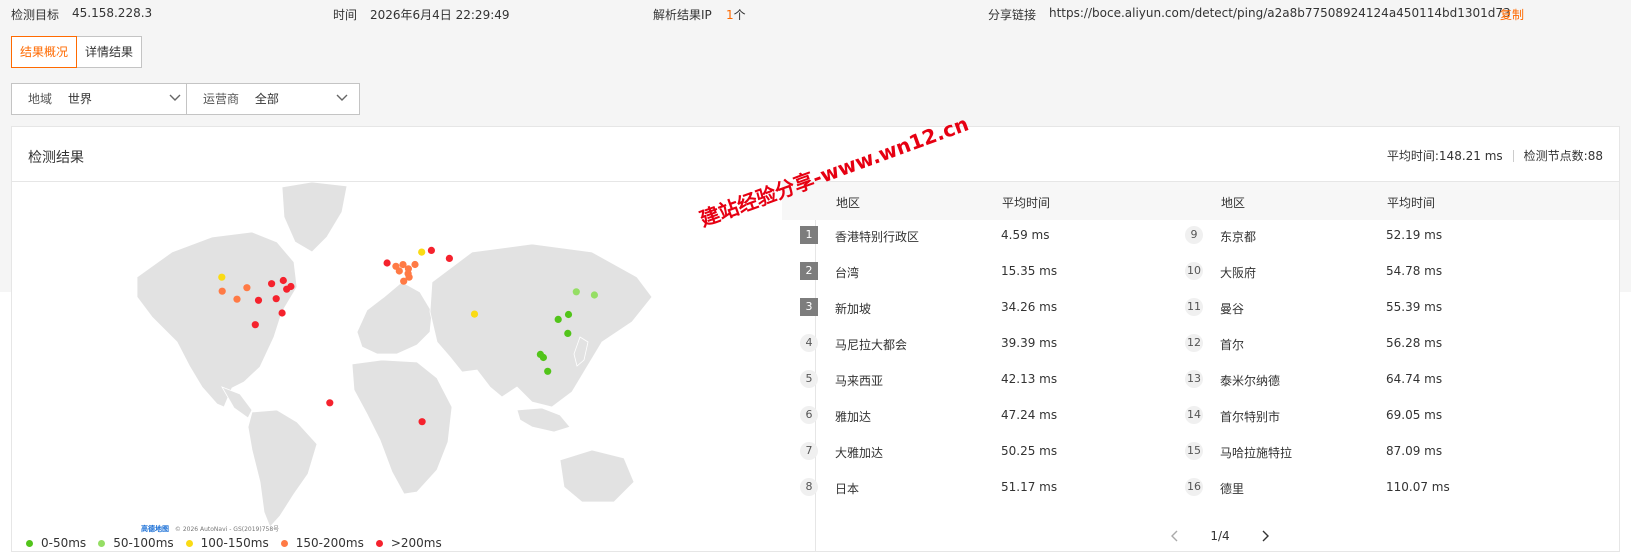 This screenshot has width=1631, height=560. I want to click on resolve-count-group: 1个, so click(736, 14).